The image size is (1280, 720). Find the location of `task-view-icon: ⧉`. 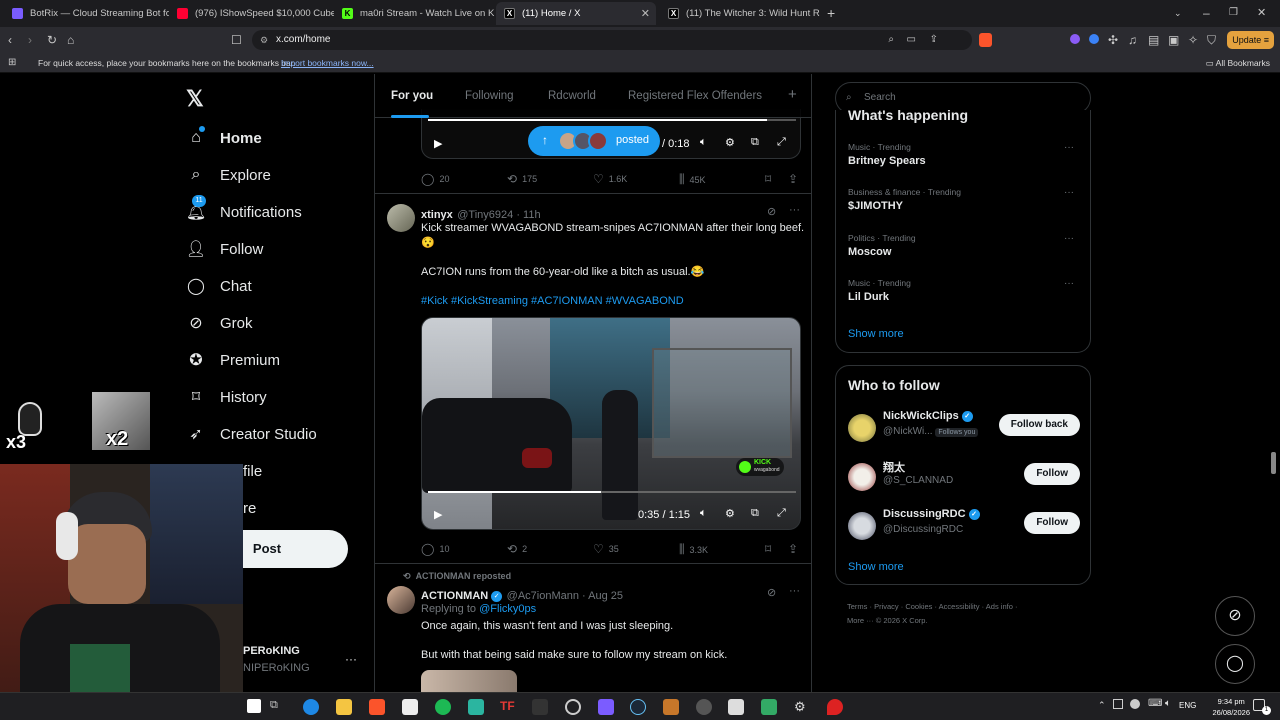

task-view-icon: ⧉ is located at coordinates (278, 707).